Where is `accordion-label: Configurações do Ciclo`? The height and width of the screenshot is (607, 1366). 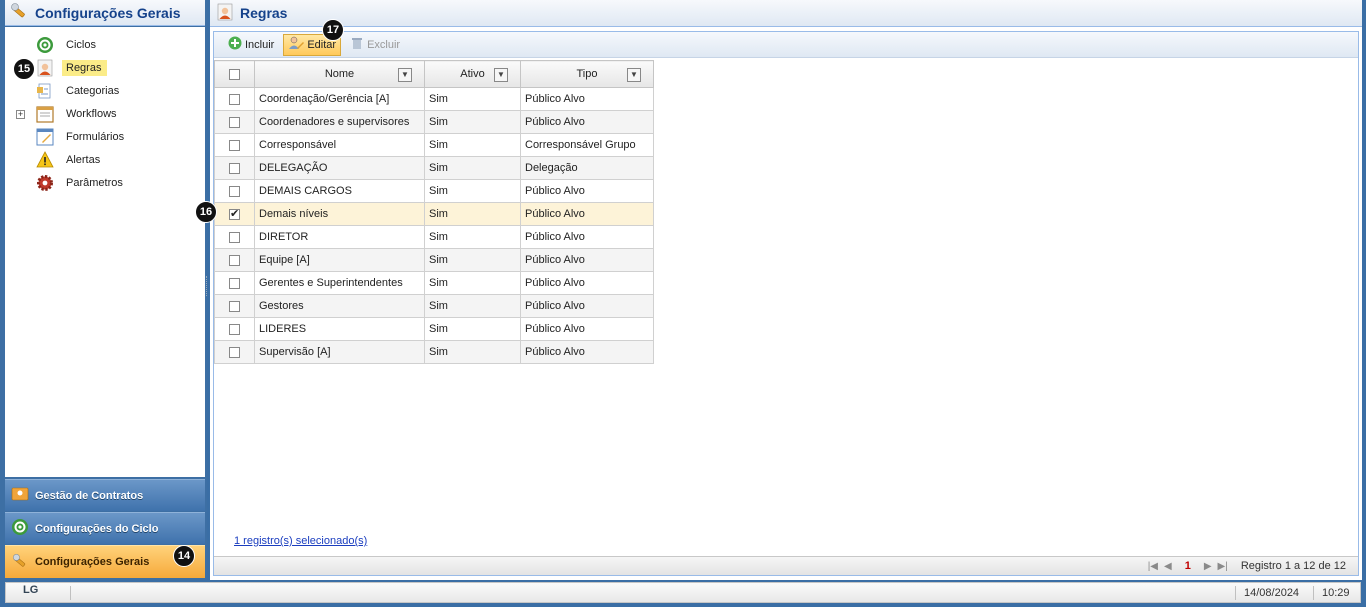 accordion-label: Configurações do Ciclo is located at coordinates (97, 528).